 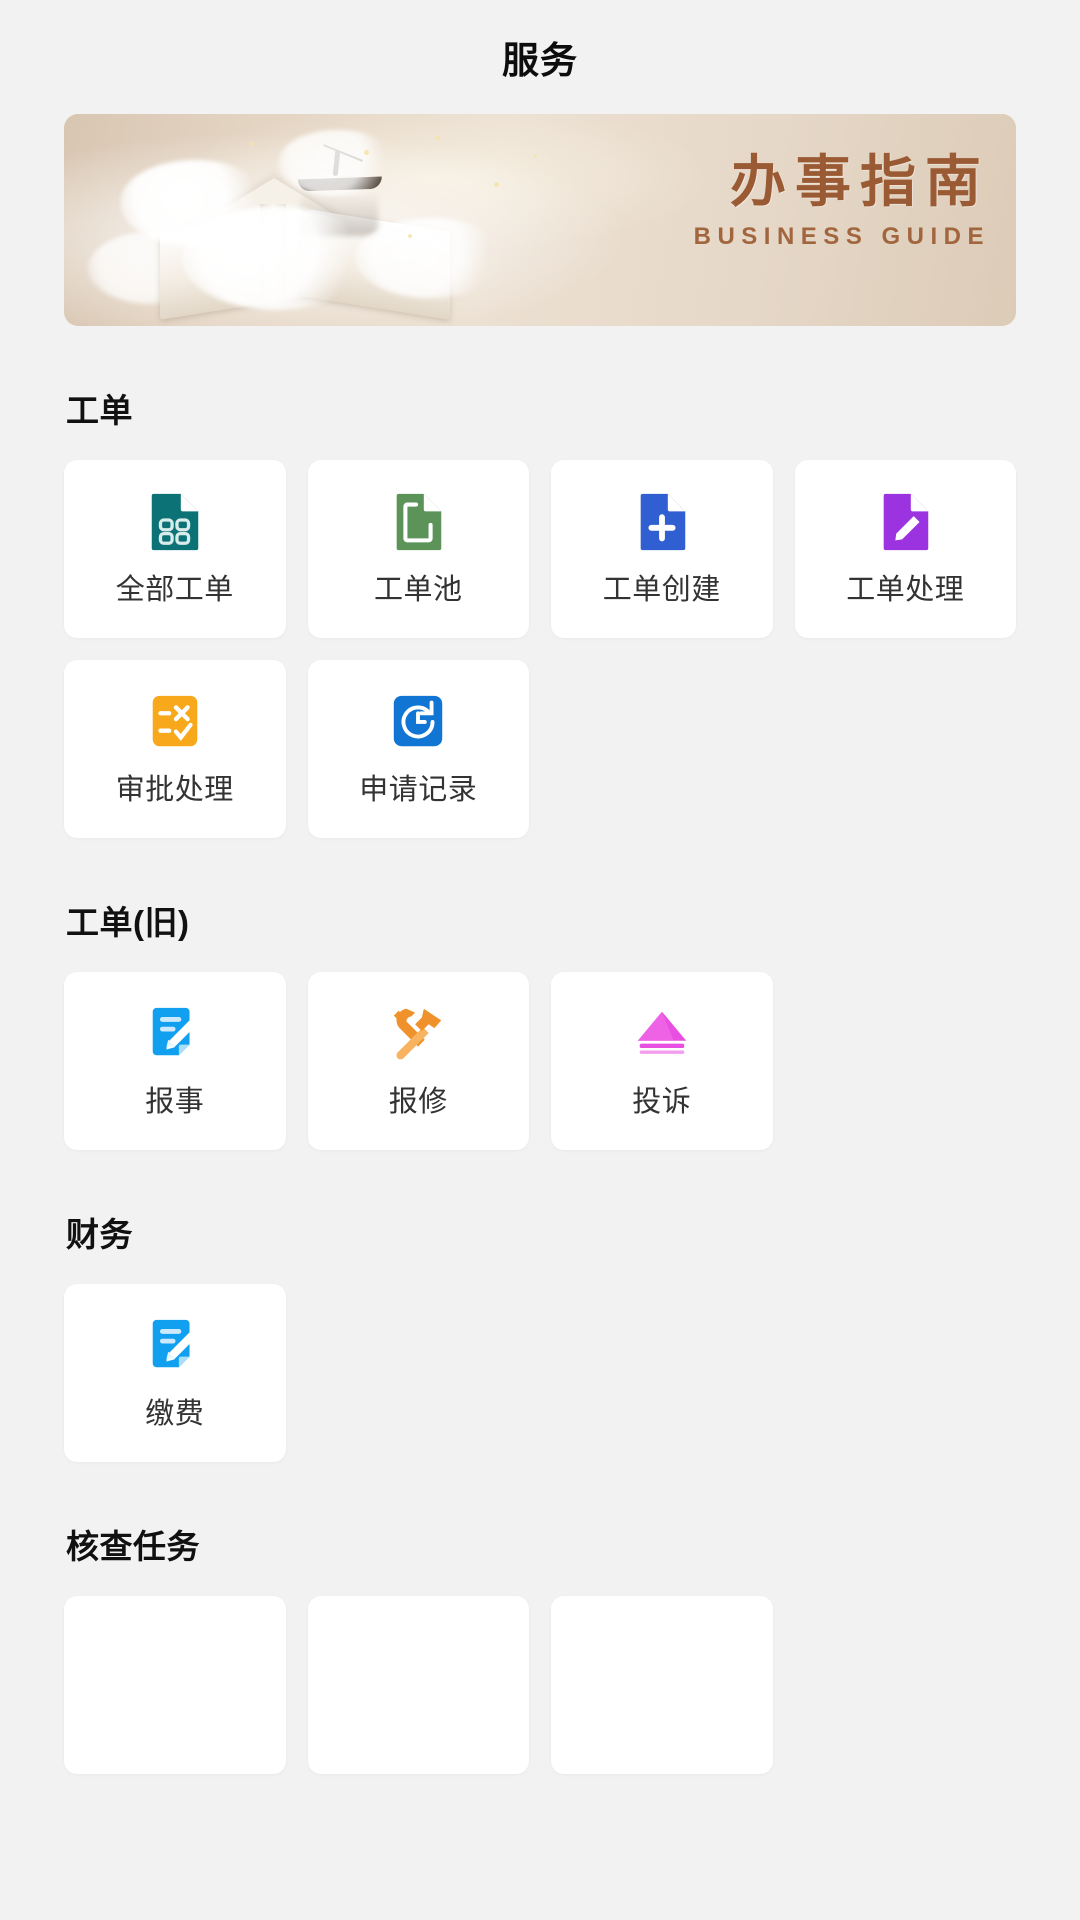 What do you see at coordinates (175, 521) in the screenshot?
I see `document-grid-icon` at bounding box center [175, 521].